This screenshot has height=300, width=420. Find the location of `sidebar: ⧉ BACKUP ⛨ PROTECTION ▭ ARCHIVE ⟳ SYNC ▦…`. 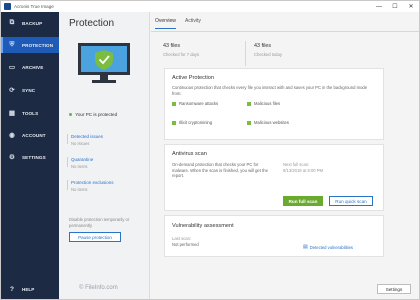

sidebar: ⧉ BACKUP ⛨ PROTECTION ▭ ARCHIVE ⟳ SYNC ▦… is located at coordinates (30, 155).